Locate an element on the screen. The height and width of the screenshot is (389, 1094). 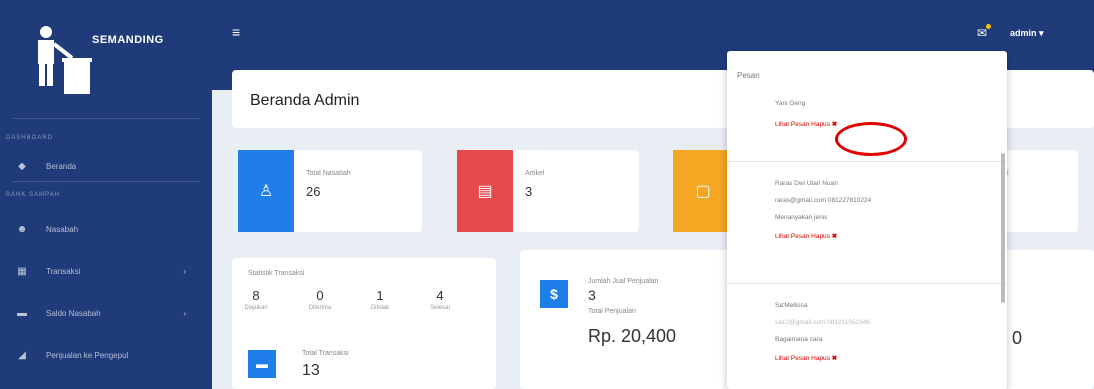
sidebar-item-label: Beranda is located at coordinates (61, 166).